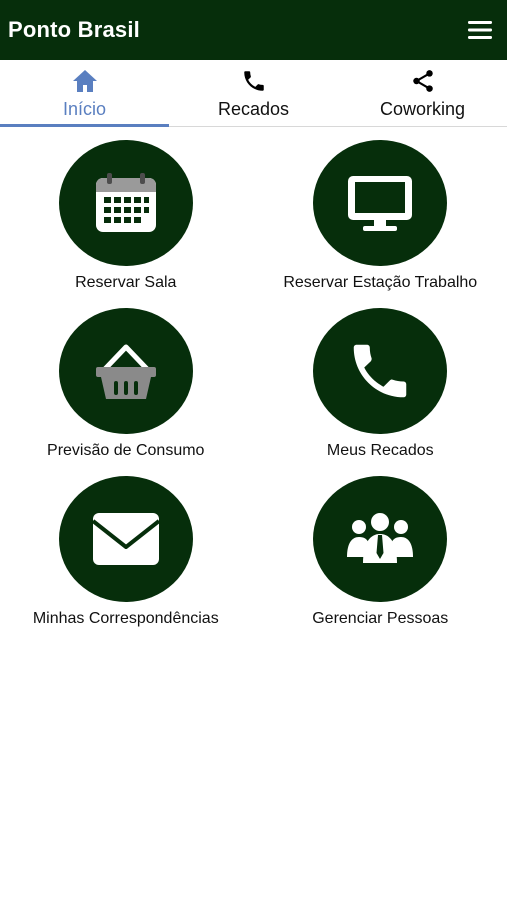  I want to click on tab-bar: Início Recados Coworking, so click(253, 93).